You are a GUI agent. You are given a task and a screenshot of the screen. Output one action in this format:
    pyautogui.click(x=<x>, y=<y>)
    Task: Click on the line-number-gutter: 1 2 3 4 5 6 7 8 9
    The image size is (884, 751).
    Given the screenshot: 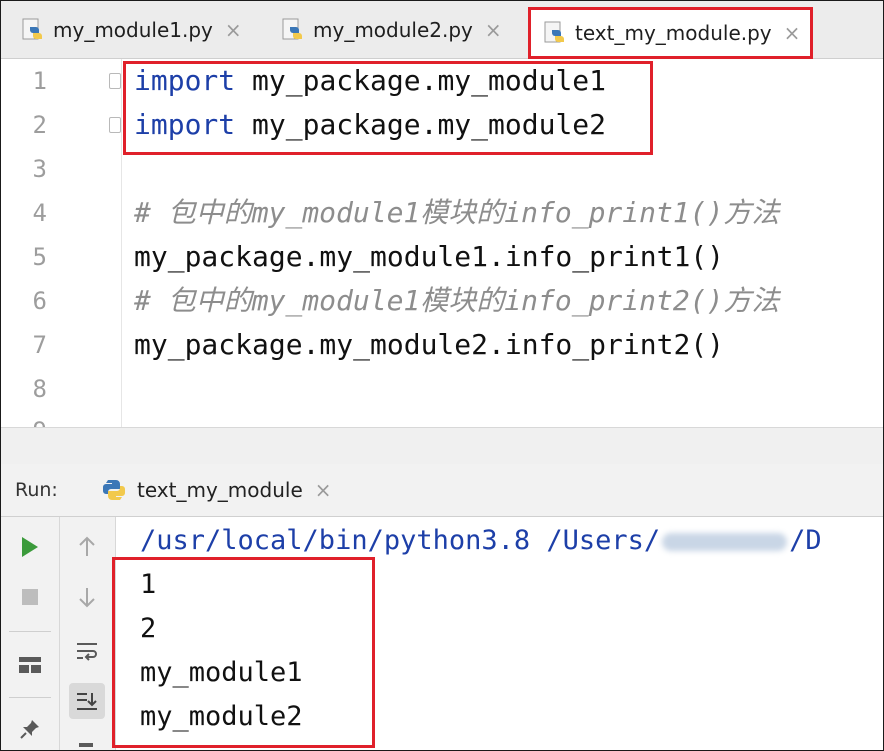 What is the action you would take?
    pyautogui.click(x=61, y=243)
    